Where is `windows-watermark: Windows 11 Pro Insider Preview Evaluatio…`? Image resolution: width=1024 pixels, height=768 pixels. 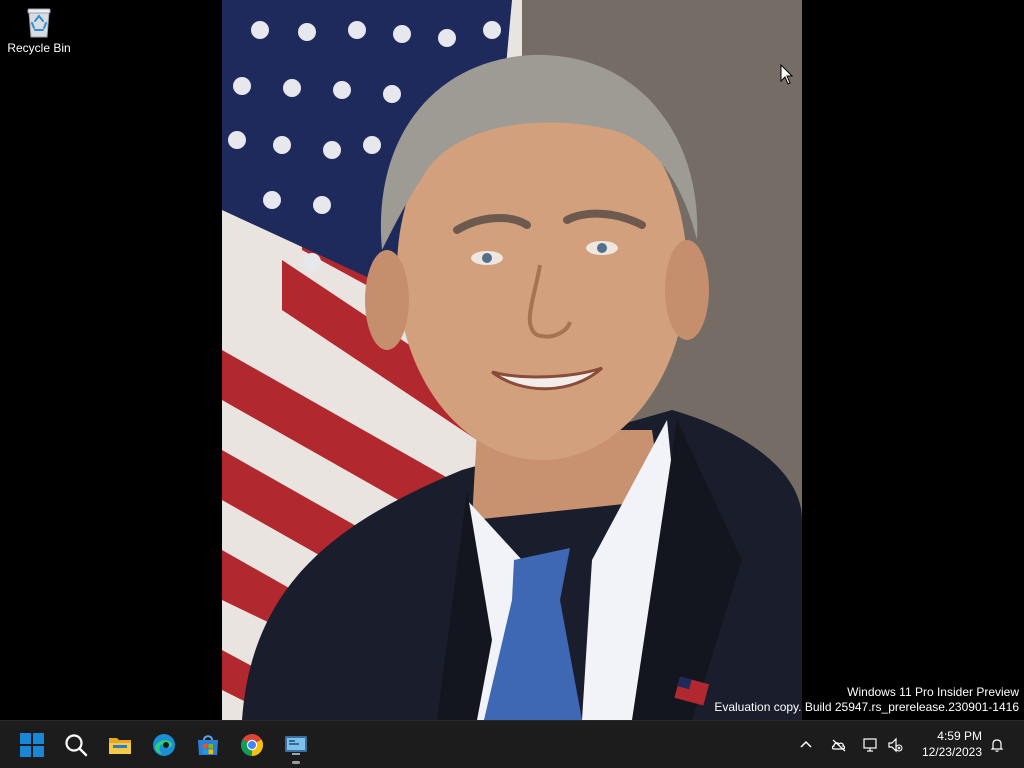 windows-watermark: Windows 11 Pro Insider Preview Evaluatio… is located at coordinates (866, 700).